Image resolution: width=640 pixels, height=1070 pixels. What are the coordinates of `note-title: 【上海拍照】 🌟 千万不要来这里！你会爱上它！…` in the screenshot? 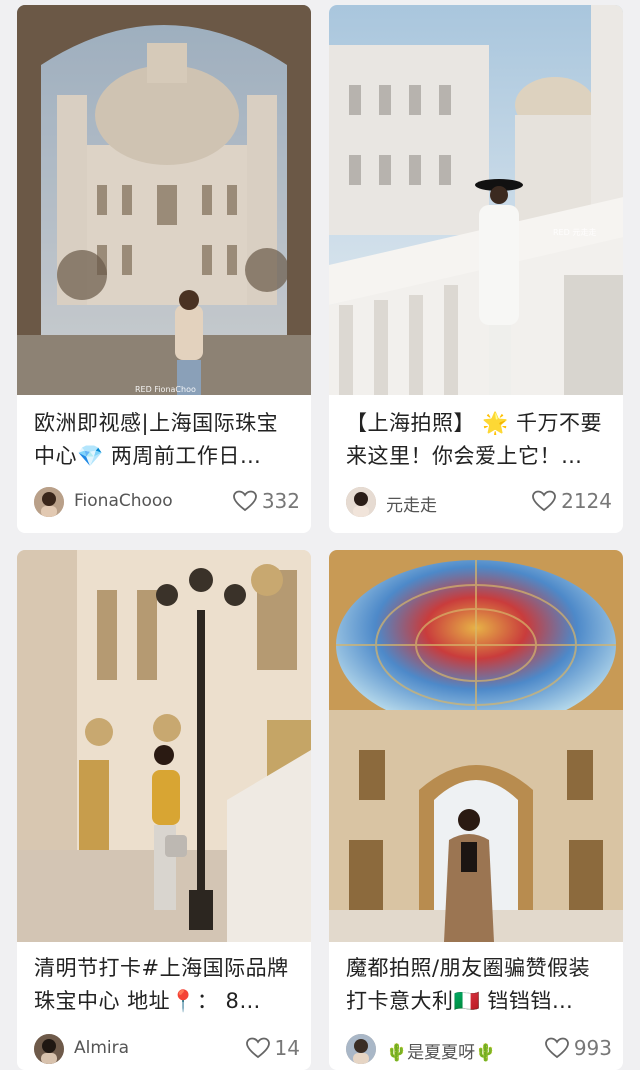 It's located at (478, 440).